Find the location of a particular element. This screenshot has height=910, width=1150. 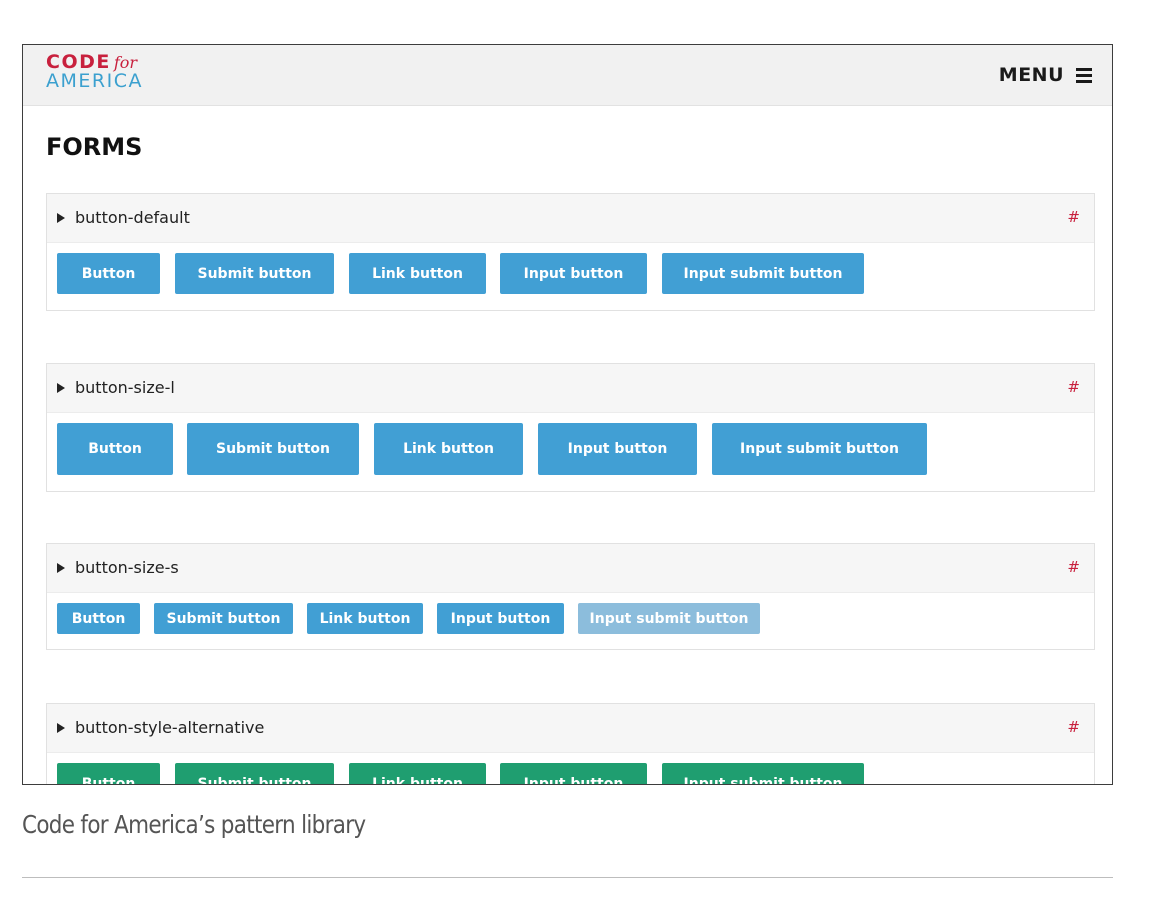

button-size-l-button: Button is located at coordinates (115, 449).